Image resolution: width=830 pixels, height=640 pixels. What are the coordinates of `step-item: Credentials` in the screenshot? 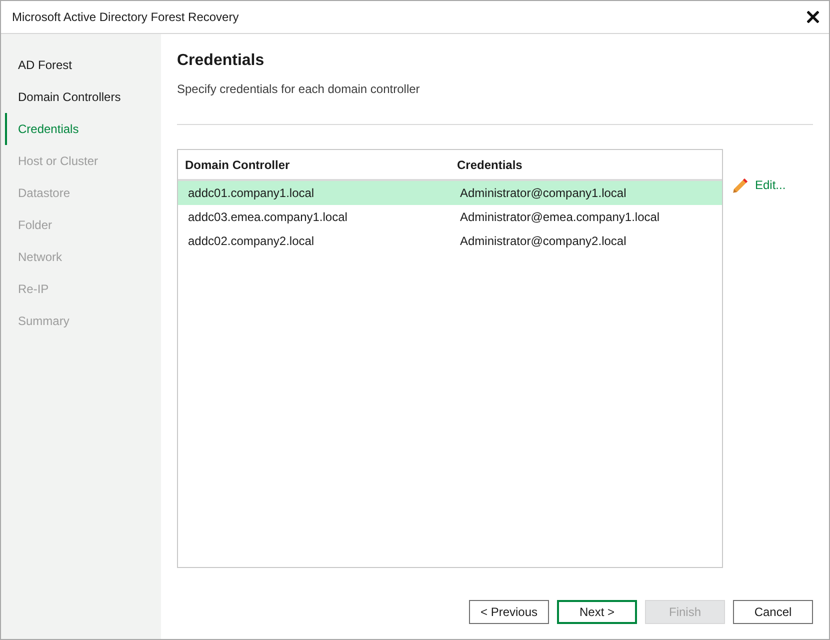 It's located at (83, 129).